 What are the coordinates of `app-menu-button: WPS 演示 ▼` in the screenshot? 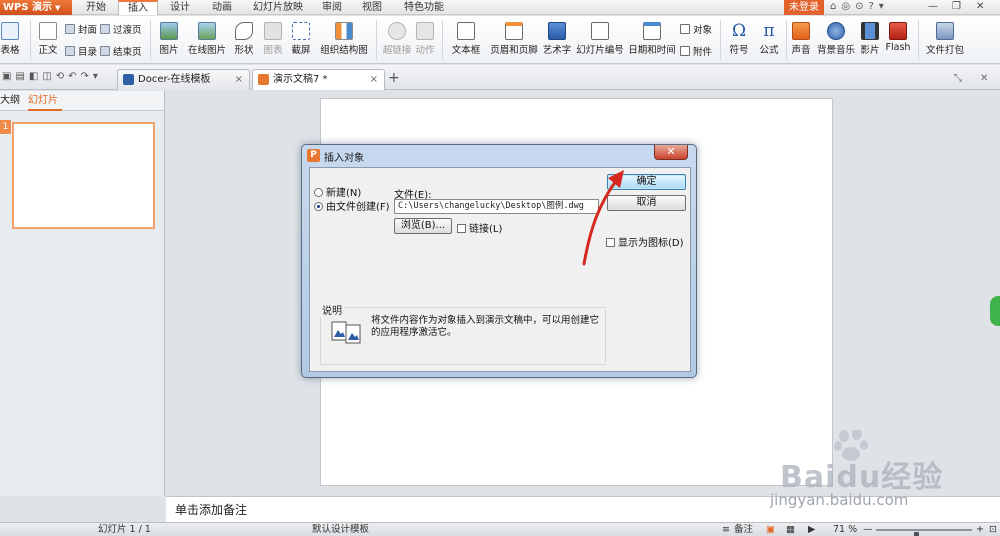 It's located at (36, 7).